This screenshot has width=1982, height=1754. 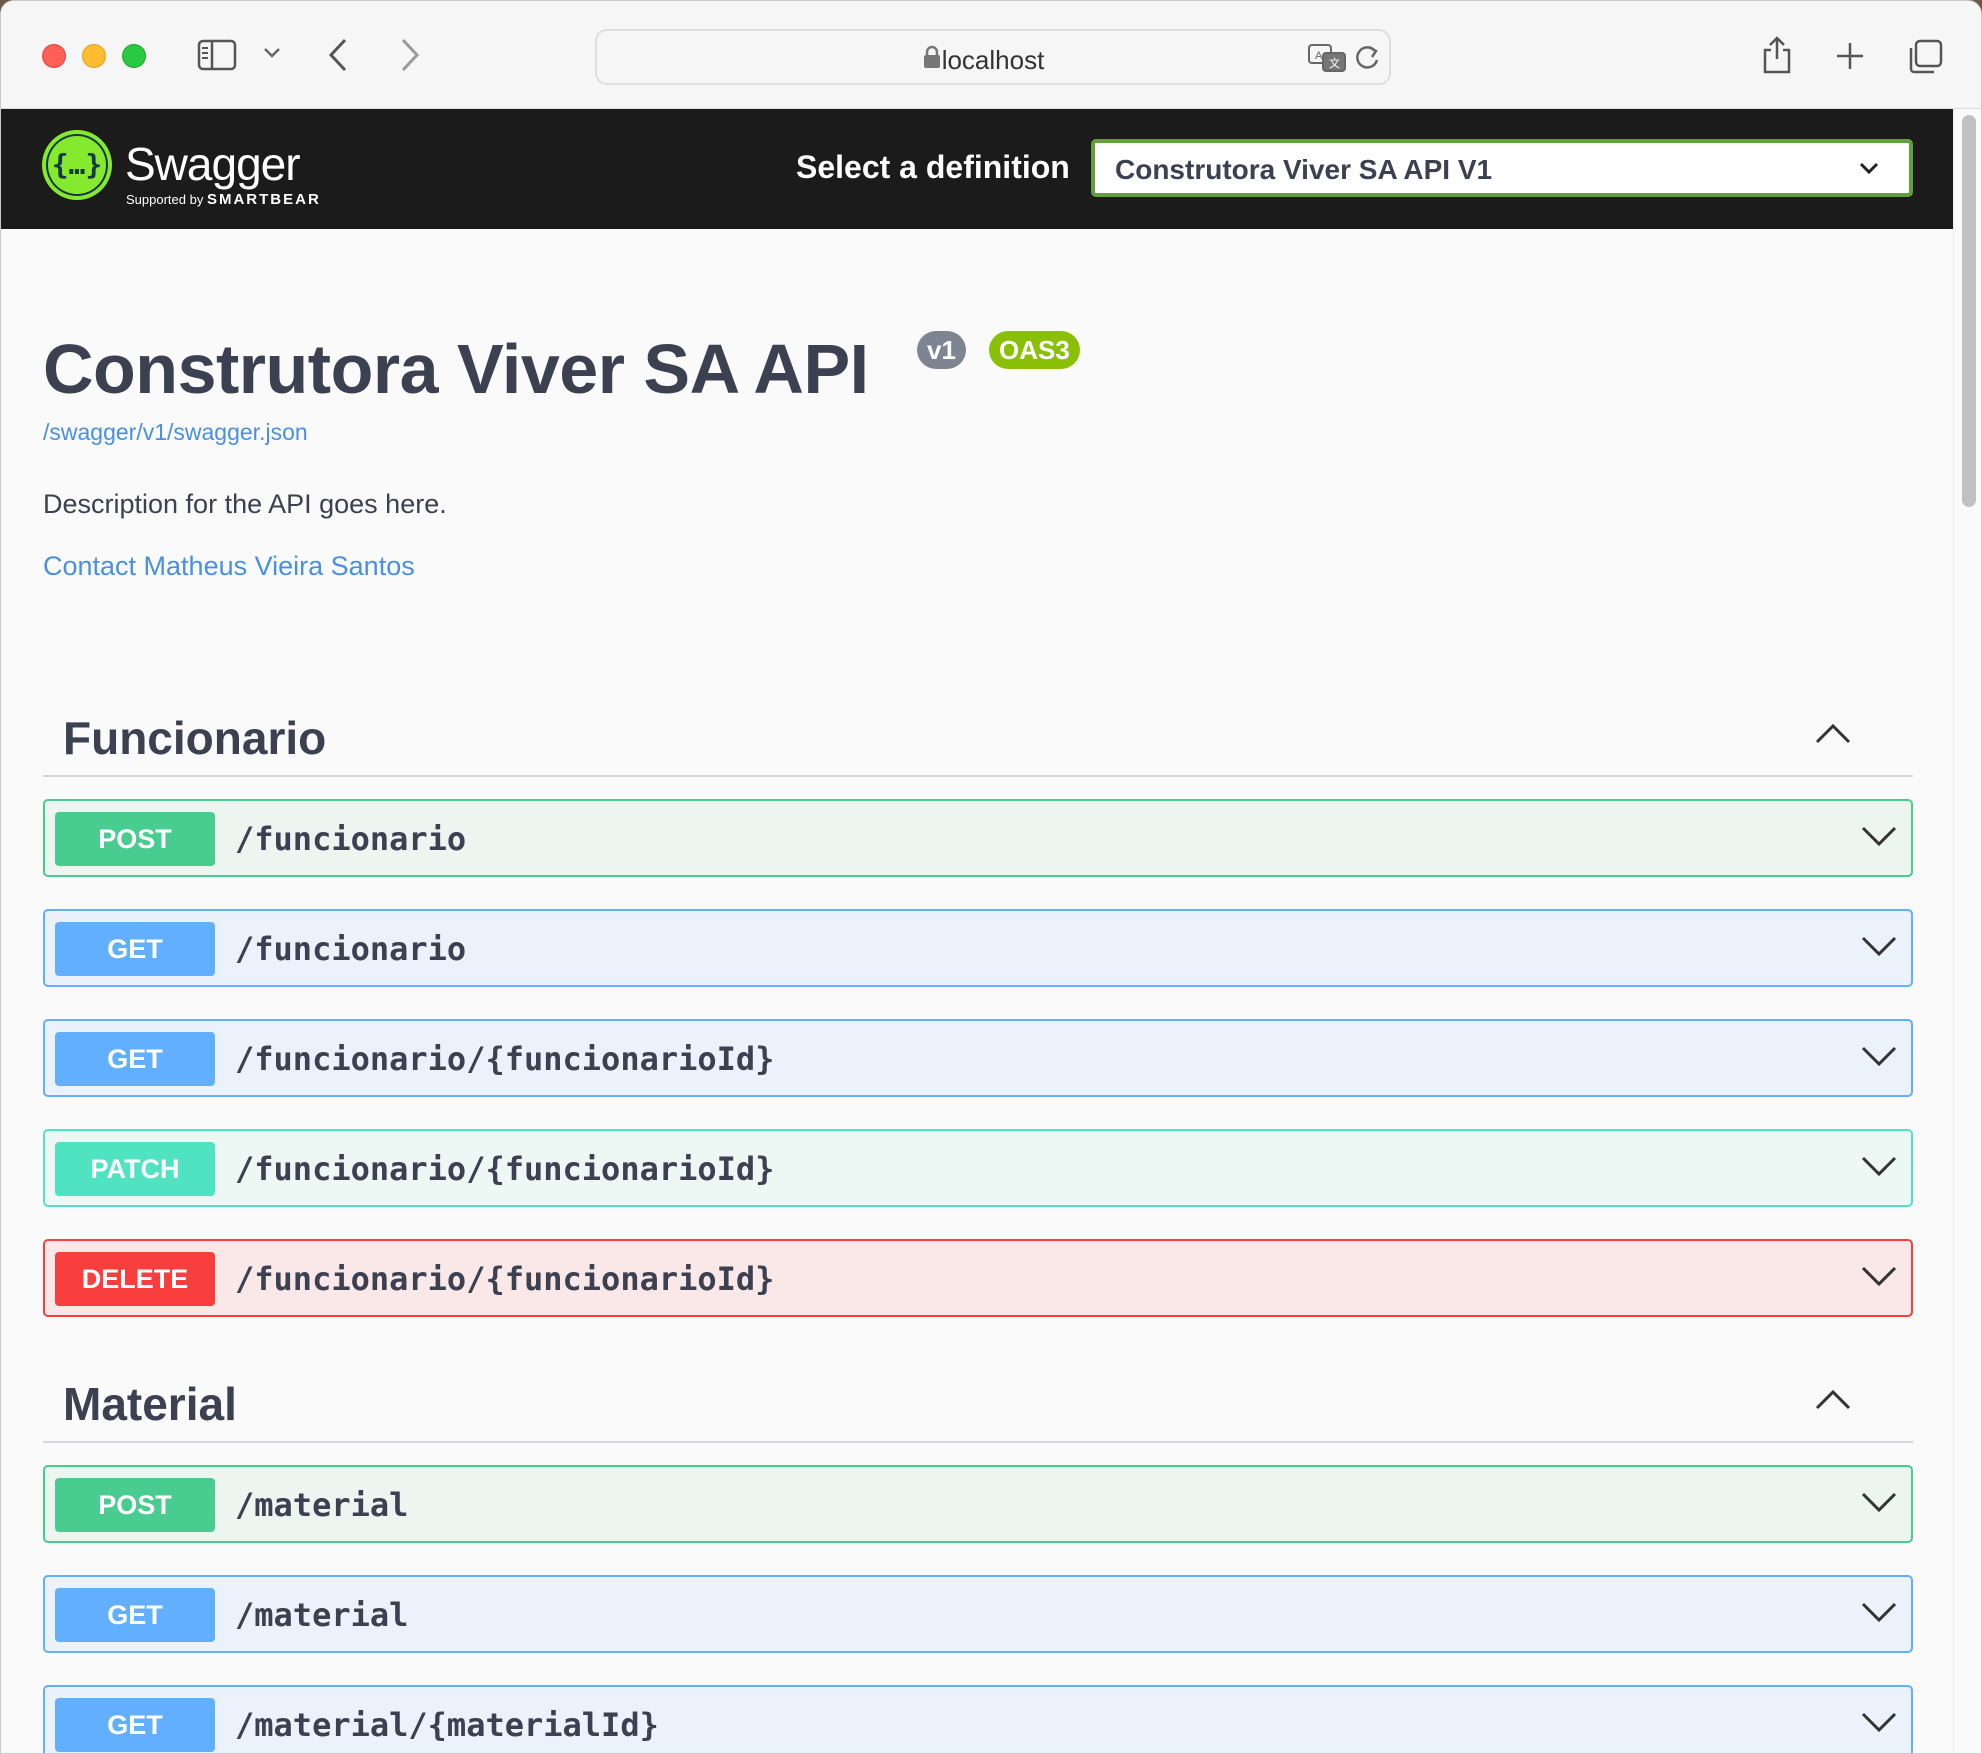 I want to click on operation-post-material: POST /material, so click(x=978, y=1504).